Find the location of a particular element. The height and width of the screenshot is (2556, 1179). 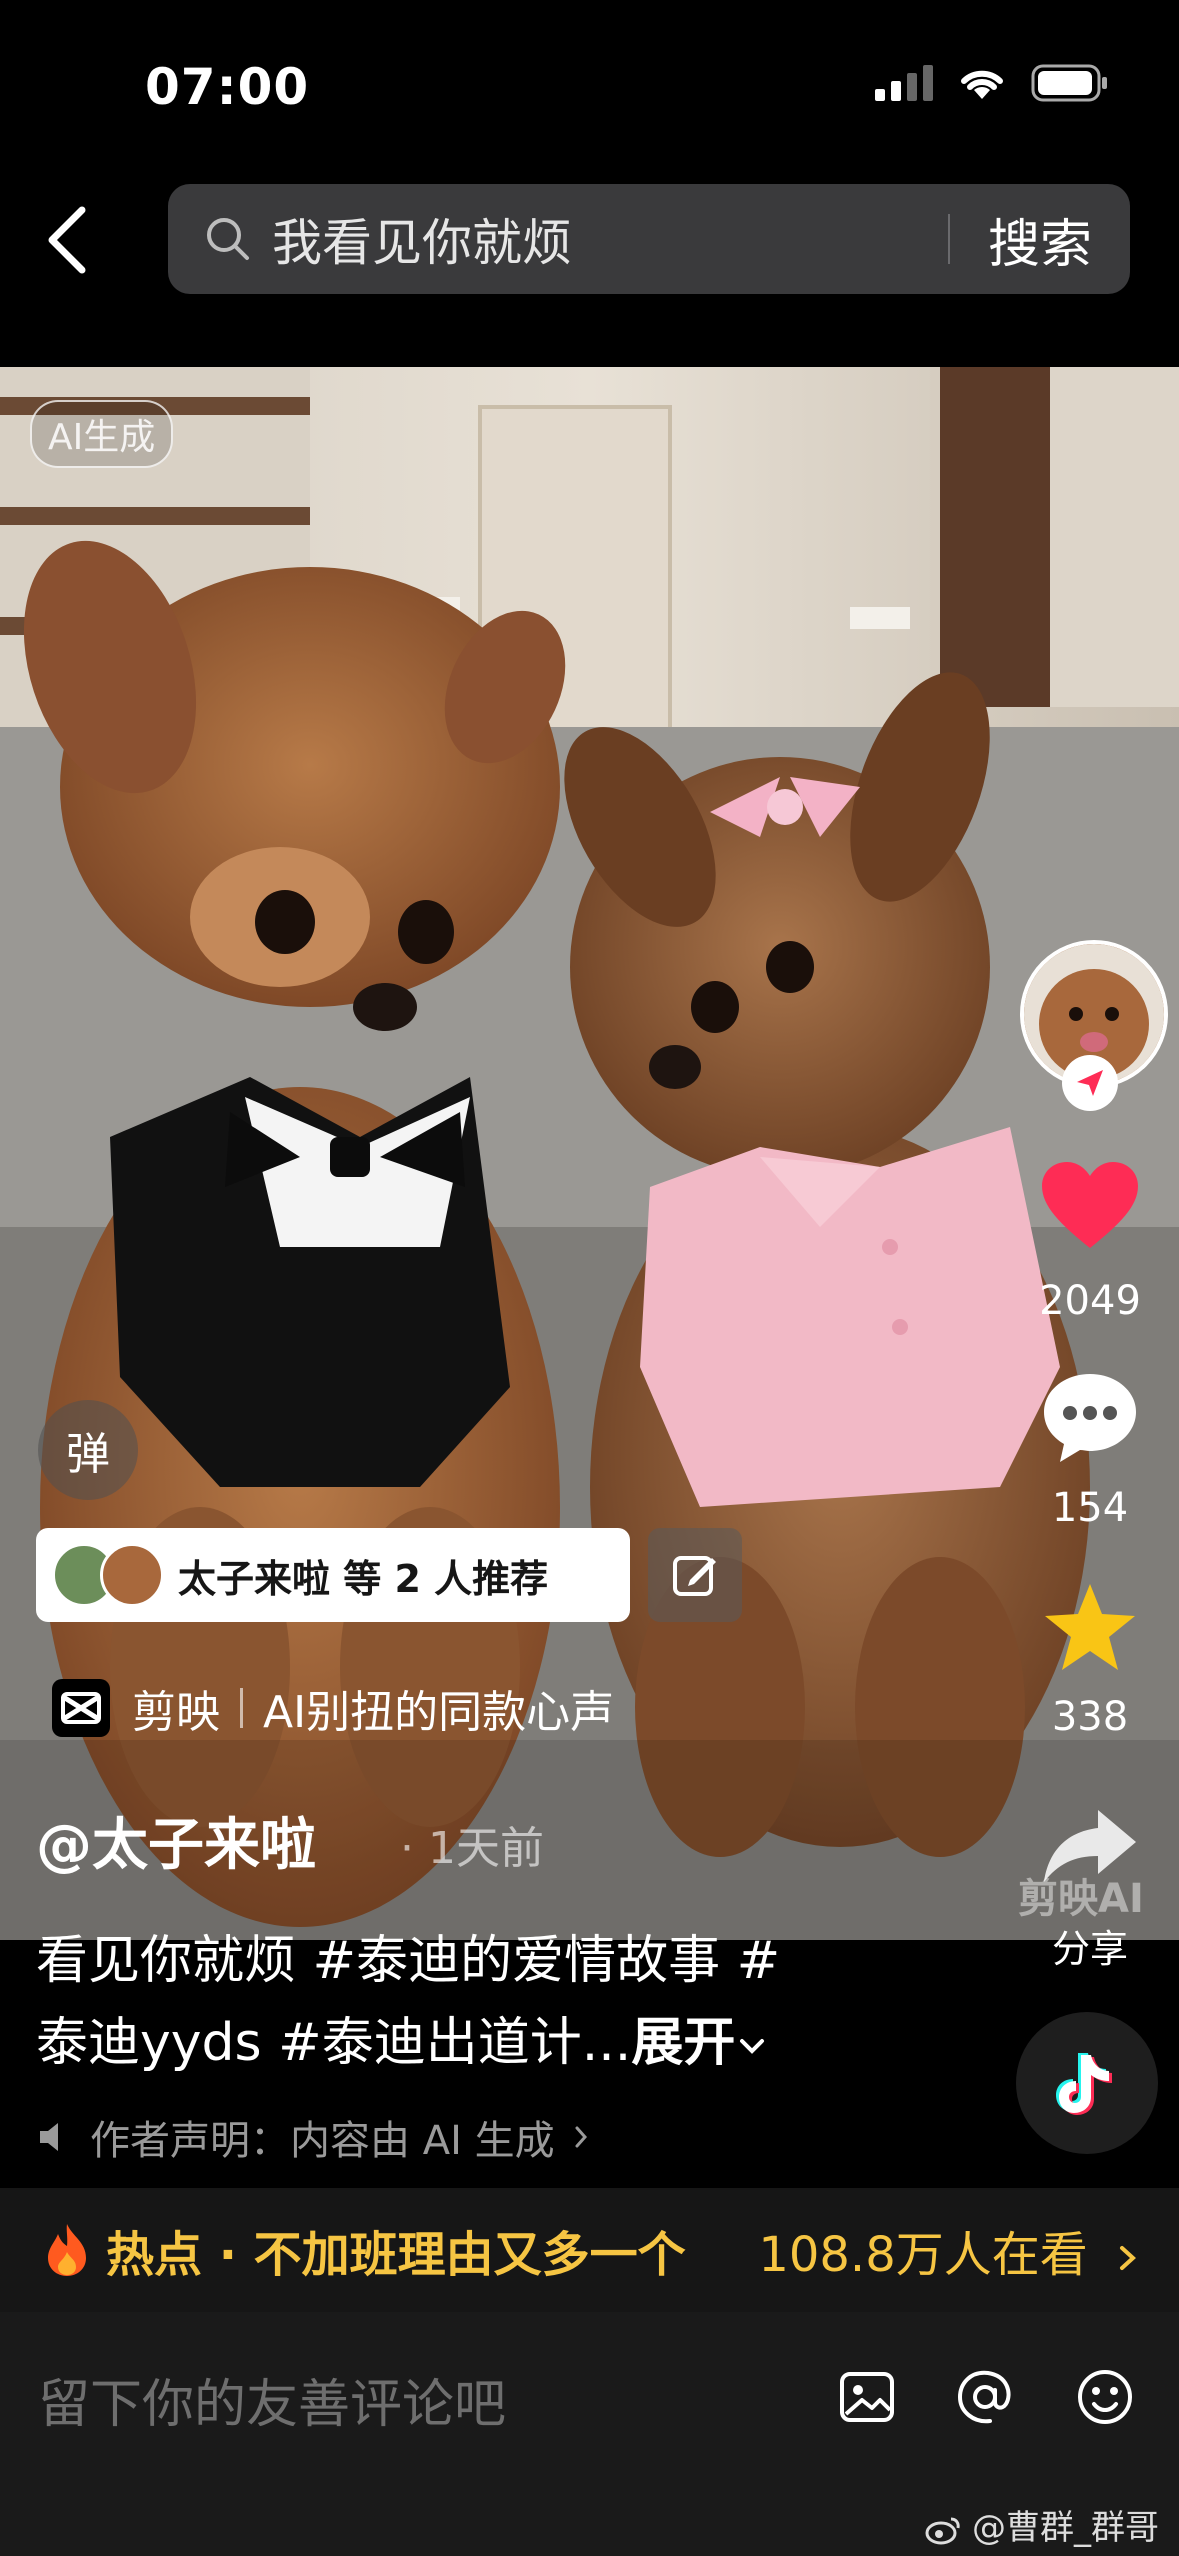

status-icons is located at coordinates (992, 83).